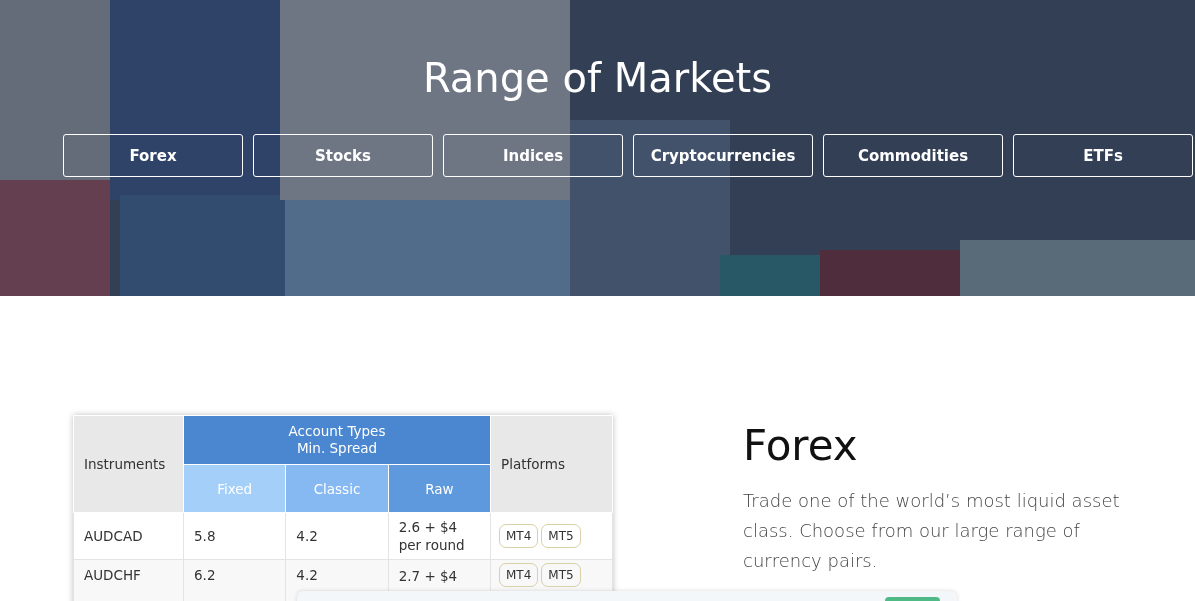 Image resolution: width=1195 pixels, height=601 pixels. Describe the element at coordinates (234, 580) in the screenshot. I see `table-cell: 6.2` at that location.